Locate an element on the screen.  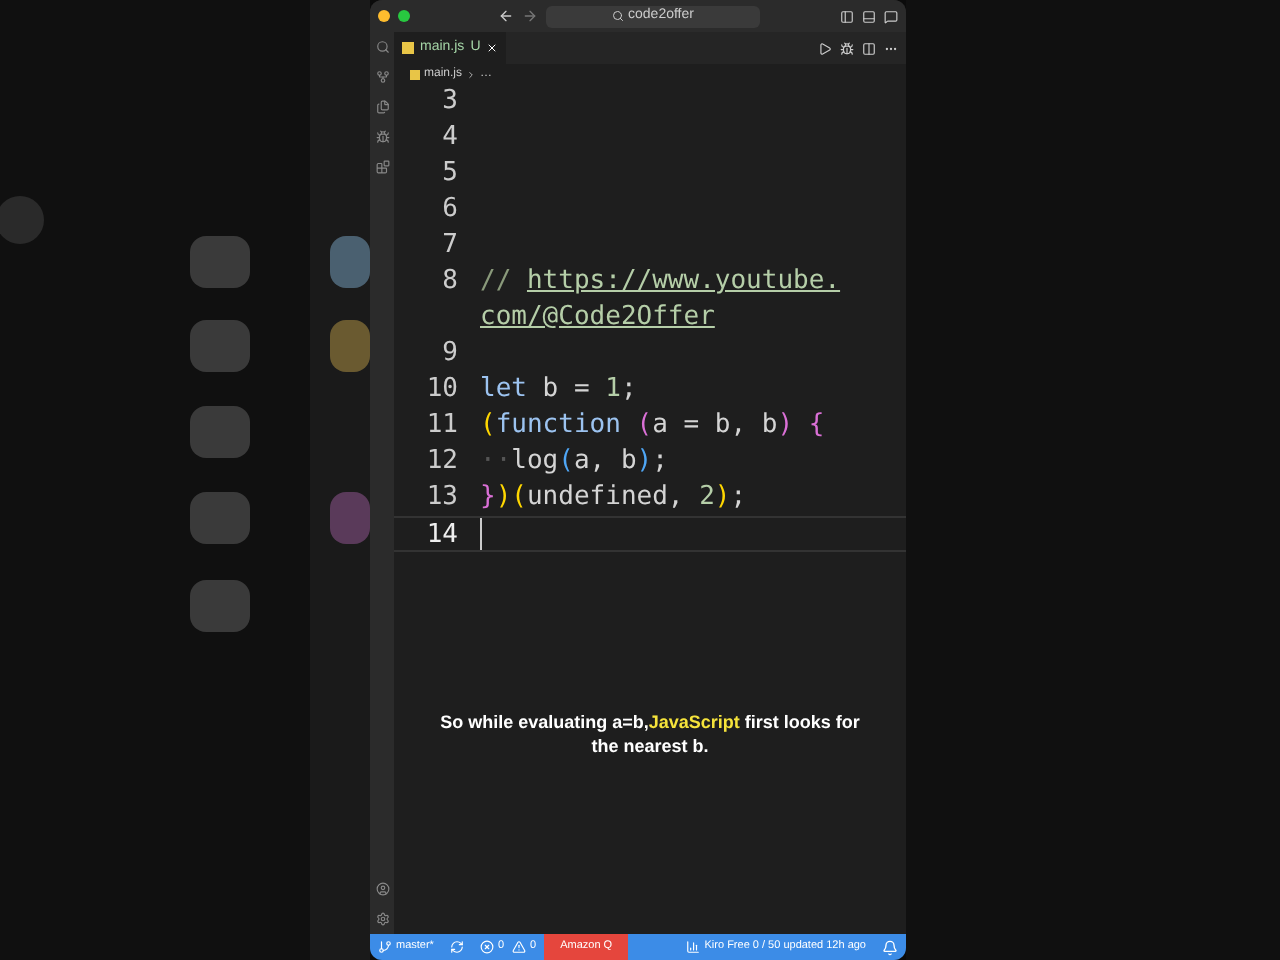
line-number: 3 is located at coordinates (450, 102).